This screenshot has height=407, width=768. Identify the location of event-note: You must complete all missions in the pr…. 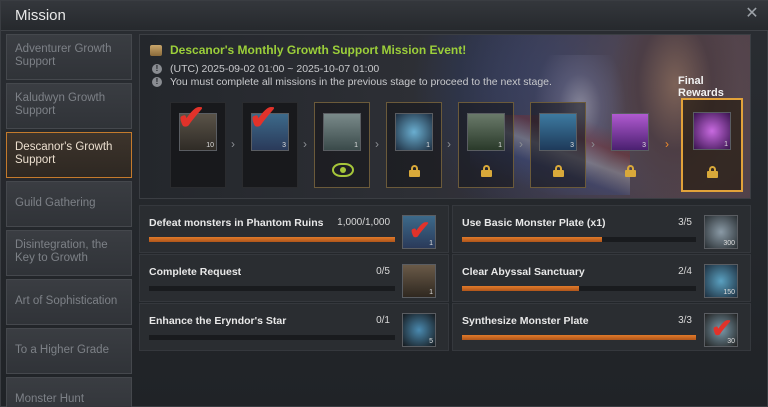
(361, 82).